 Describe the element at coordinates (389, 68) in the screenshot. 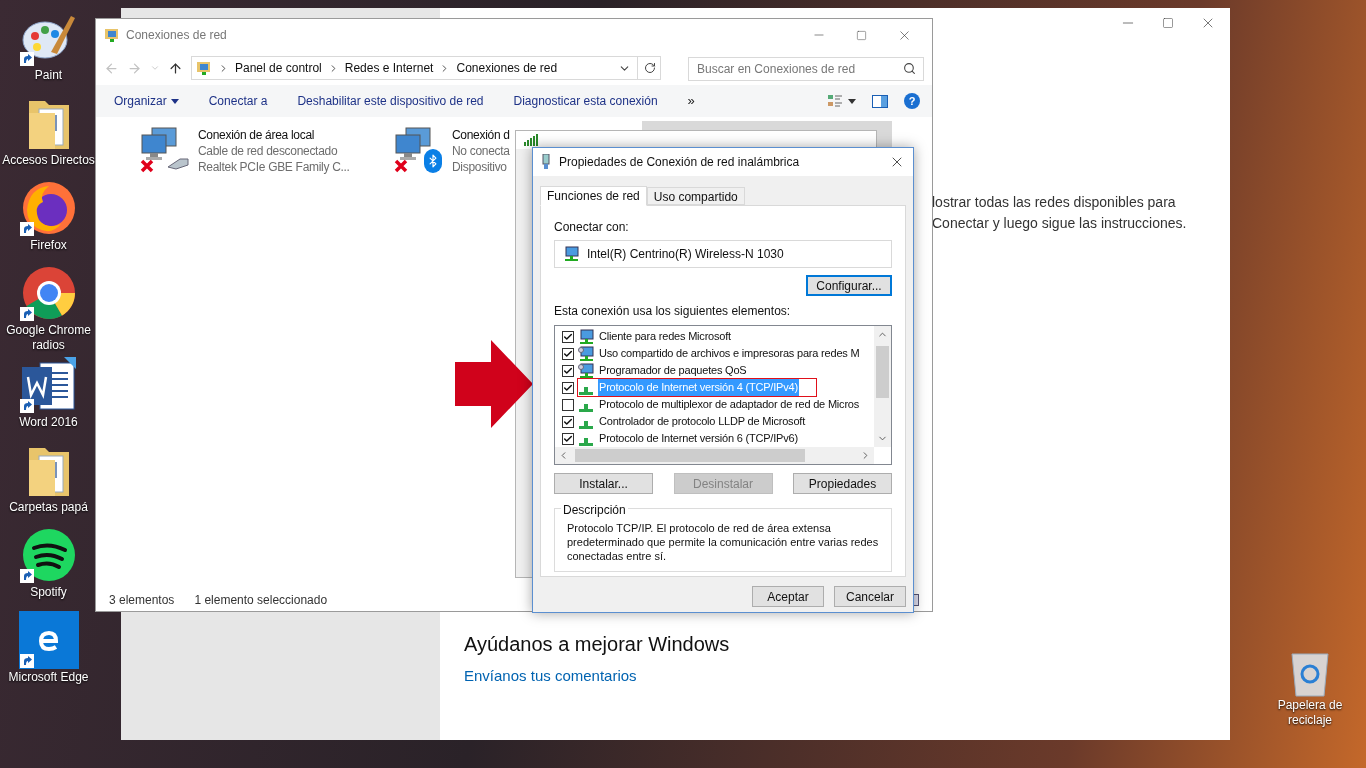

I see `breadcrumb-item: Redes e Internet` at that location.